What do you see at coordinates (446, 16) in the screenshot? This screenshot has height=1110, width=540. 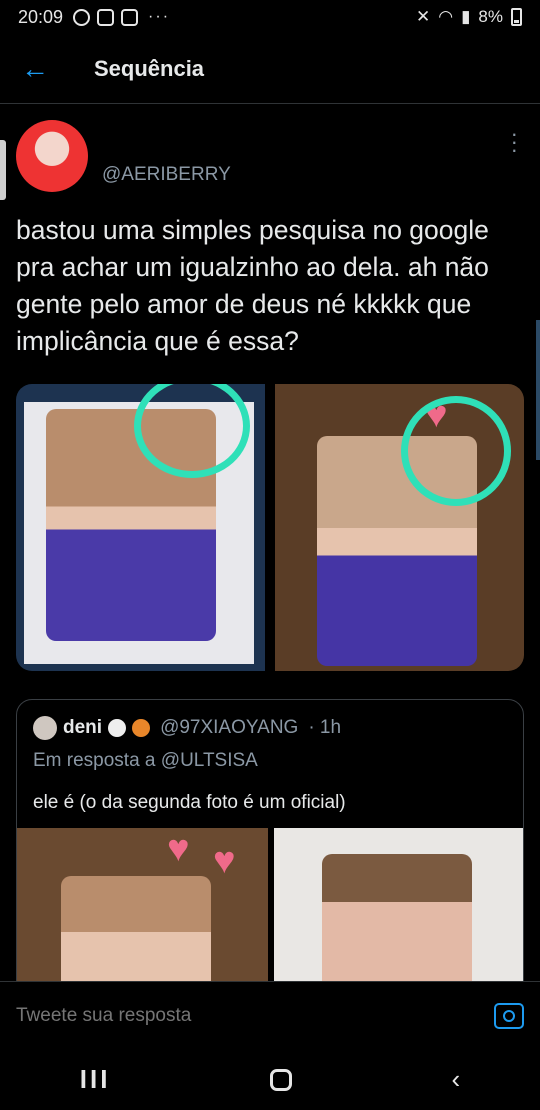 I see `wifi-icon: ◠` at bounding box center [446, 16].